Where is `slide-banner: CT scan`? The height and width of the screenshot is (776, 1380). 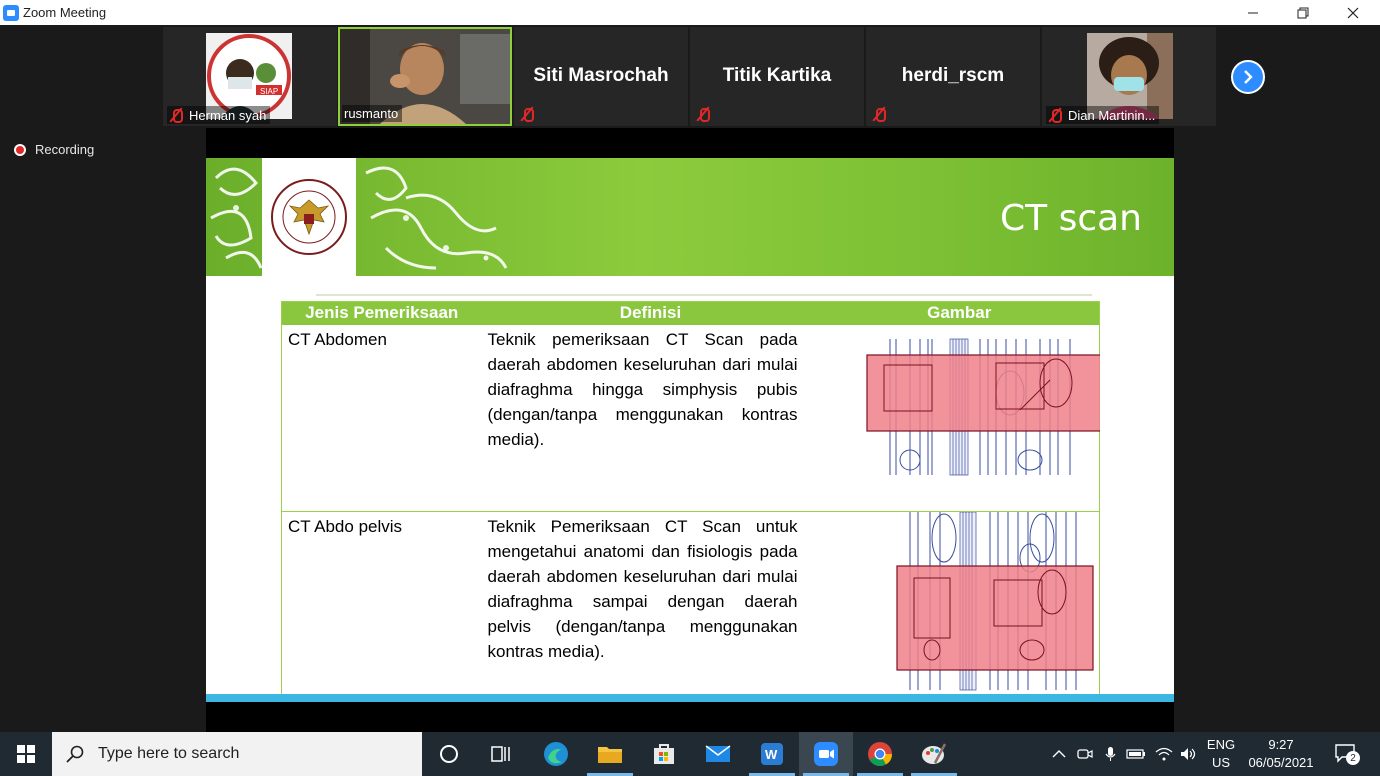
slide-banner: CT scan is located at coordinates (690, 217).